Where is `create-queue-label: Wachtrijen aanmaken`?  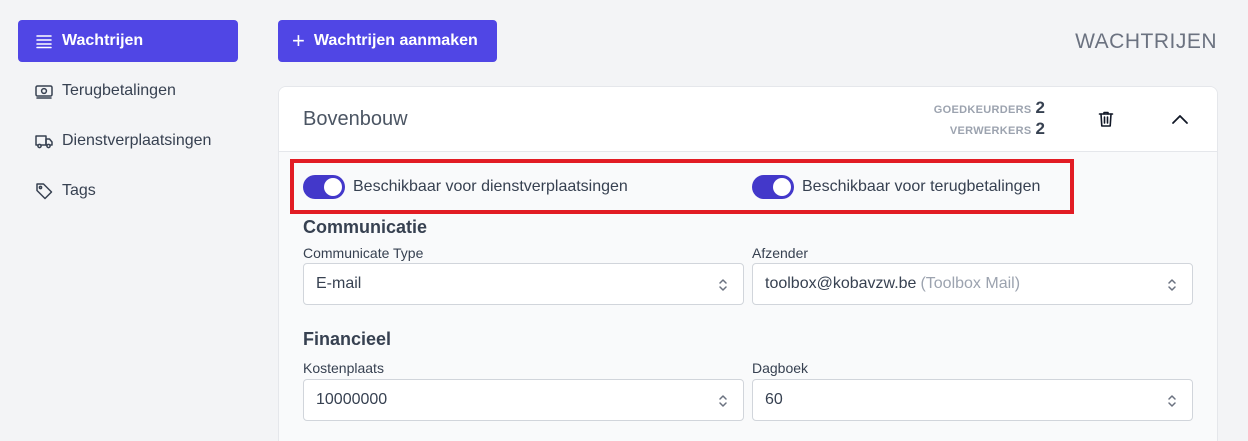 create-queue-label: Wachtrijen aanmaken is located at coordinates (395, 40).